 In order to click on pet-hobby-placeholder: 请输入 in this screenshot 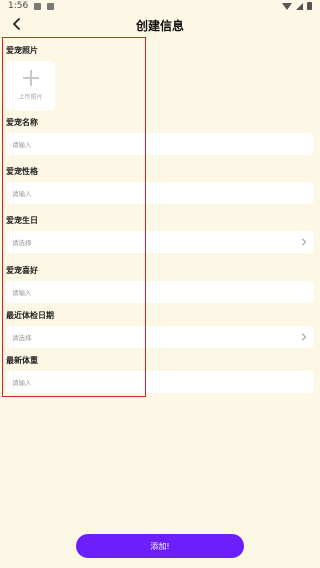, I will do `click(22, 293)`.